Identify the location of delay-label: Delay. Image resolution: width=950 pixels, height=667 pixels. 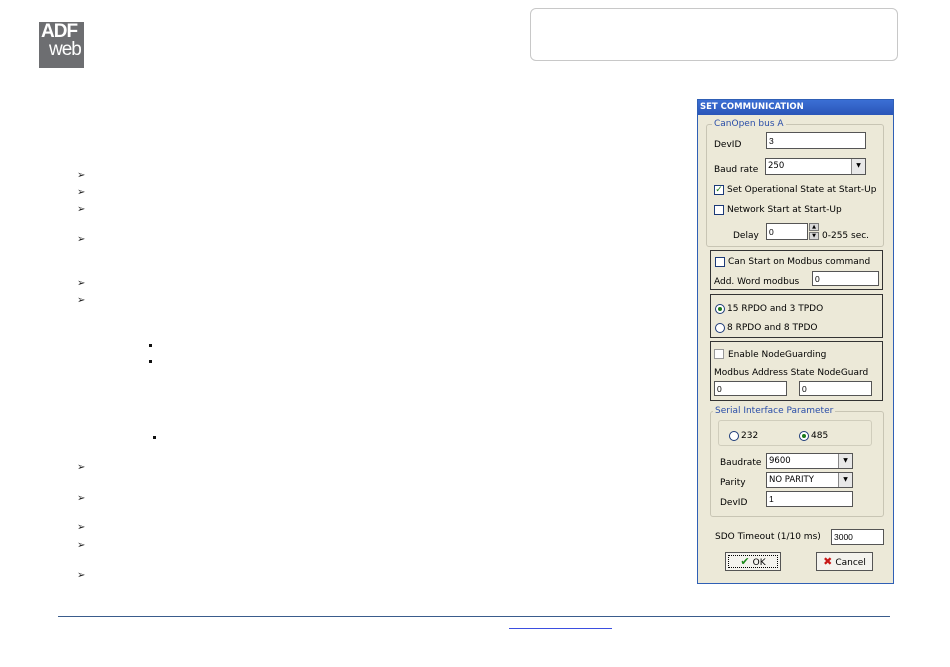
(746, 236).